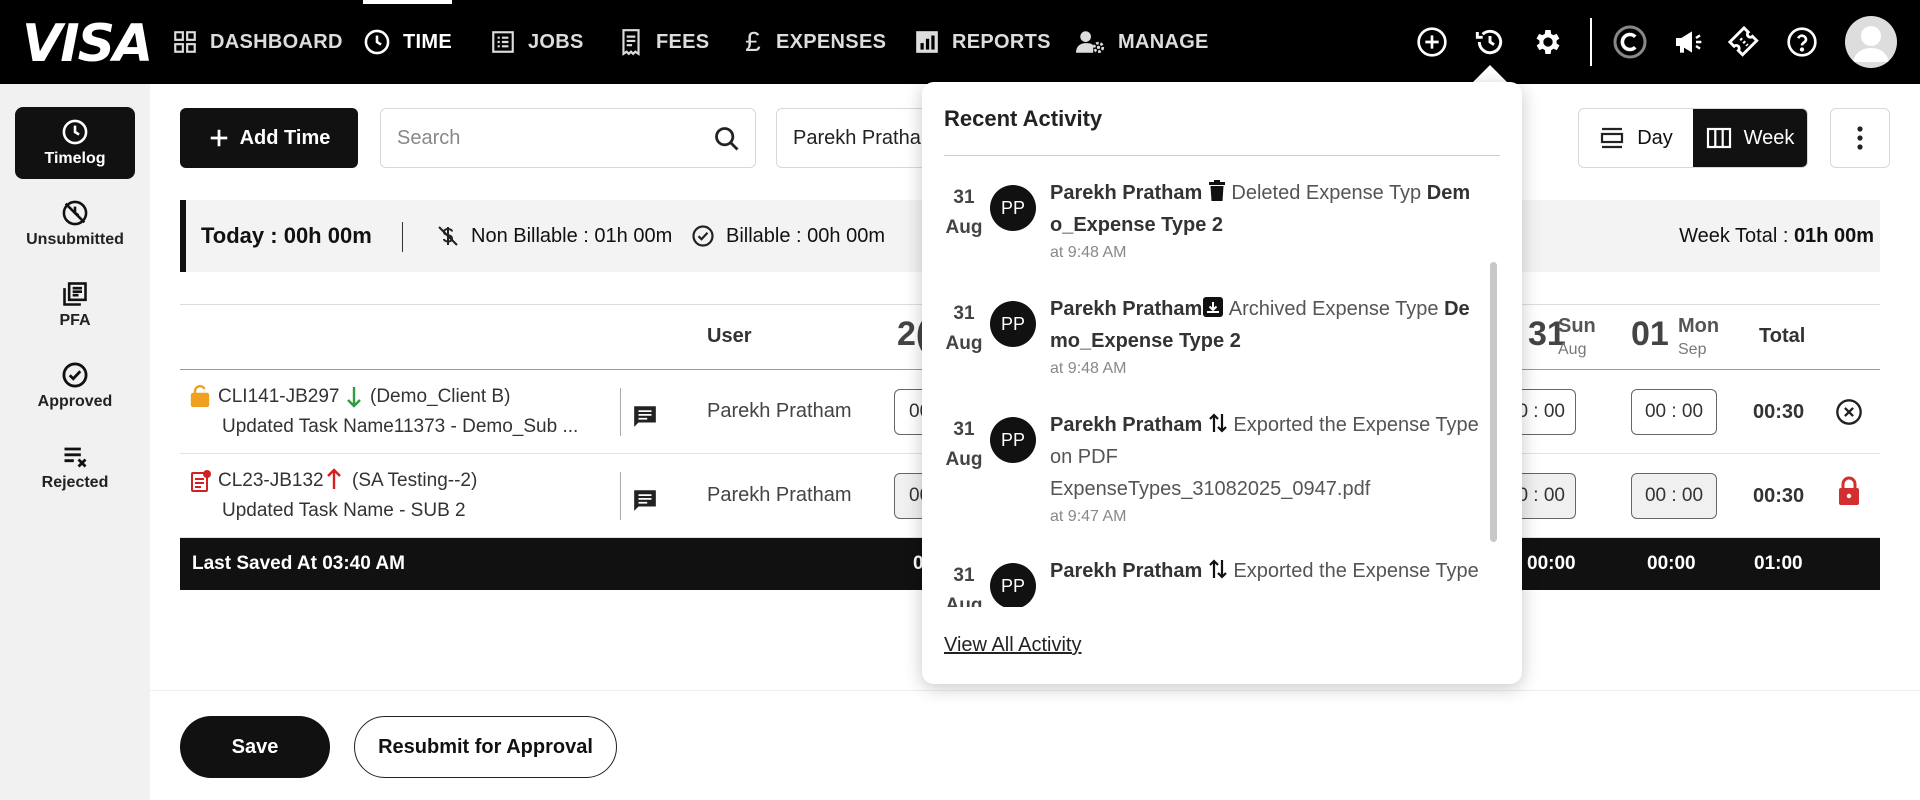  What do you see at coordinates (1718, 138) in the screenshot?
I see `week-view-icon` at bounding box center [1718, 138].